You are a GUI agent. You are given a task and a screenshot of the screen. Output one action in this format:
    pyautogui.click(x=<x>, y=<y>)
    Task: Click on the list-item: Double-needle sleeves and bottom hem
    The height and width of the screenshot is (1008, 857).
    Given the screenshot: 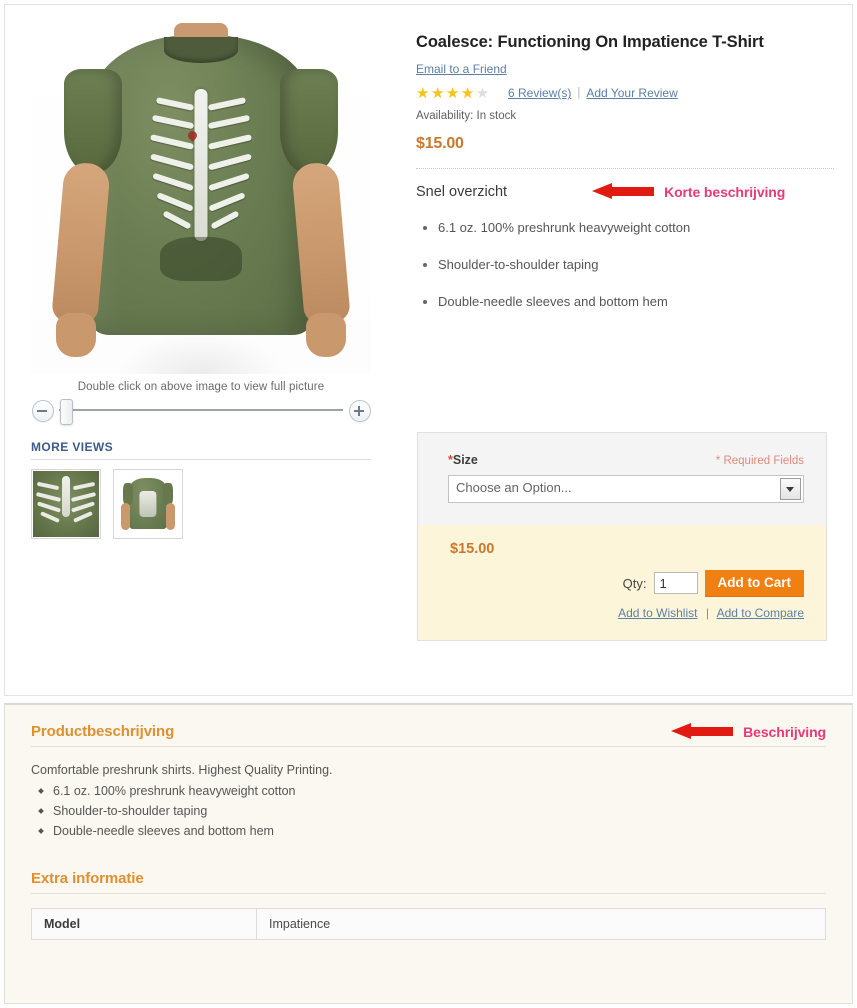 What is the action you would take?
    pyautogui.click(x=439, y=831)
    